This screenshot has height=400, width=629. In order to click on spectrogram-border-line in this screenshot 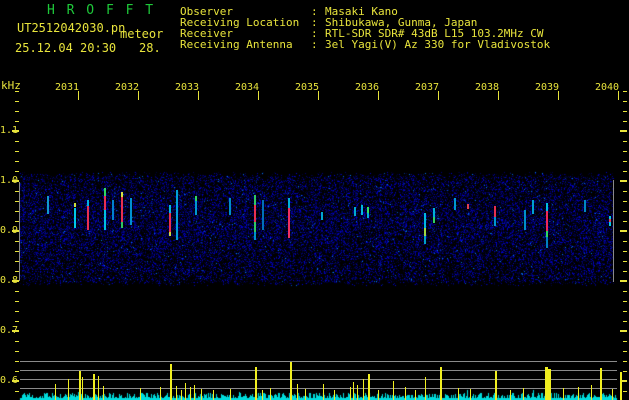, I will do `click(613, 231)`.